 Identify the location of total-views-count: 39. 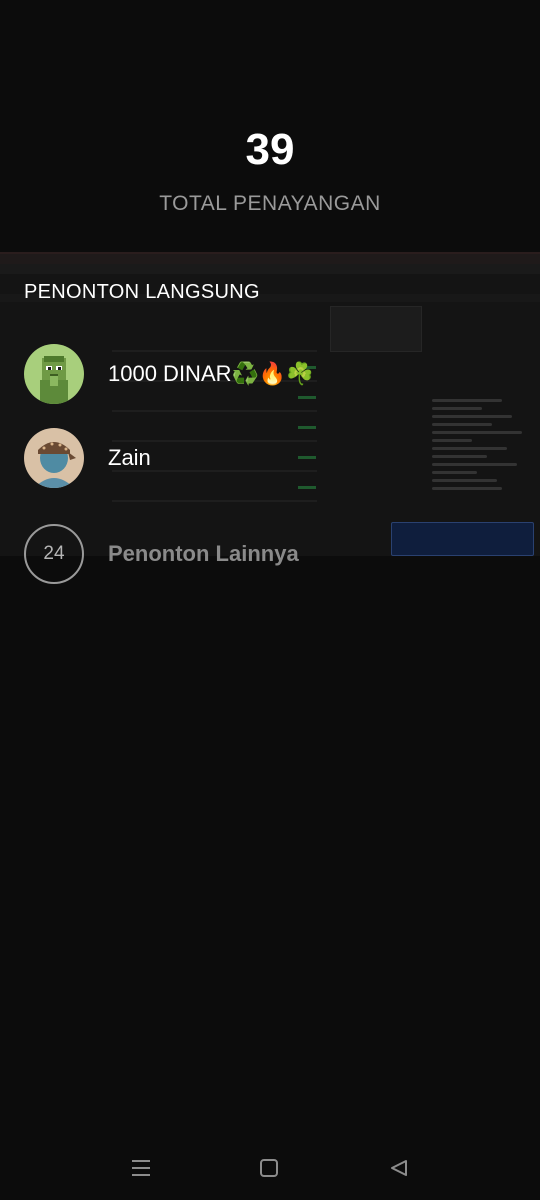
(270, 149).